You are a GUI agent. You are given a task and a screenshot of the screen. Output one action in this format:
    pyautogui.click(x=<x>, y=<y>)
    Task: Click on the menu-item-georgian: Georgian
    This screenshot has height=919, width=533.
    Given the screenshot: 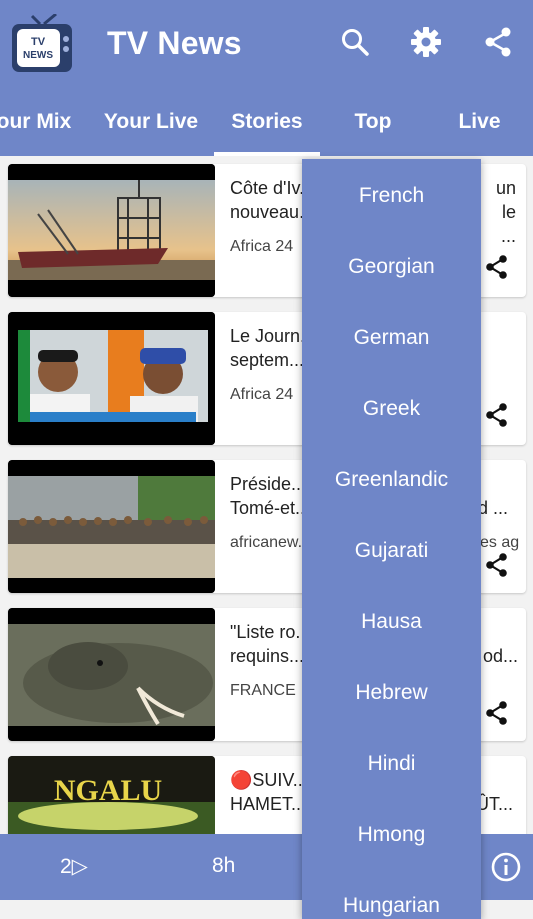 What is the action you would take?
    pyautogui.click(x=391, y=266)
    